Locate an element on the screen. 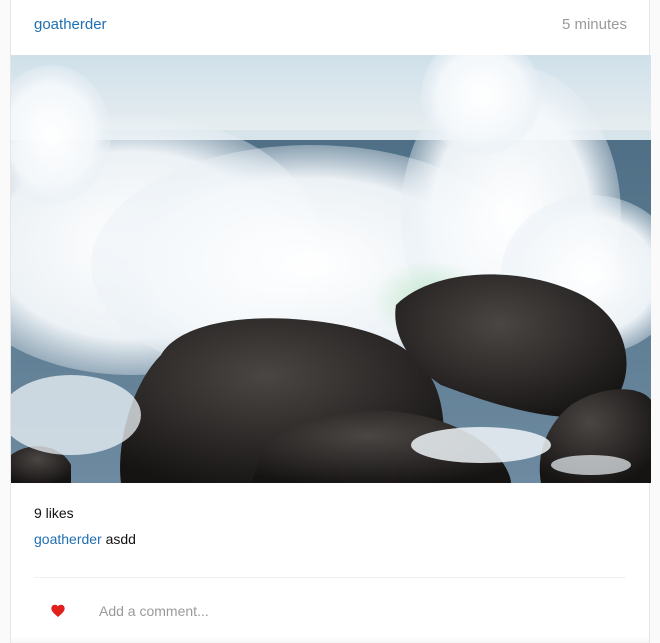 This screenshot has width=660, height=643. likes-count: 9 likes is located at coordinates (54, 513).